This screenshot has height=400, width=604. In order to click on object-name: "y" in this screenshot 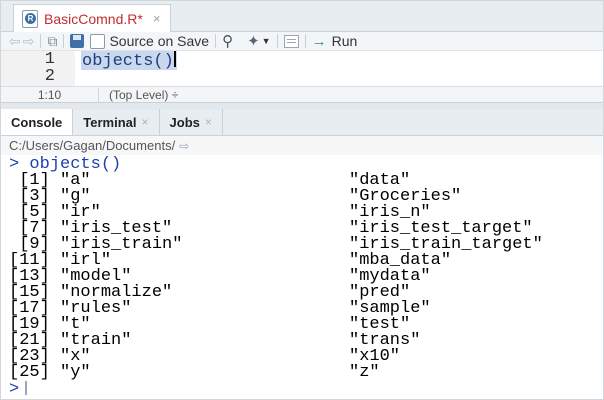, I will do `click(75, 372)`.